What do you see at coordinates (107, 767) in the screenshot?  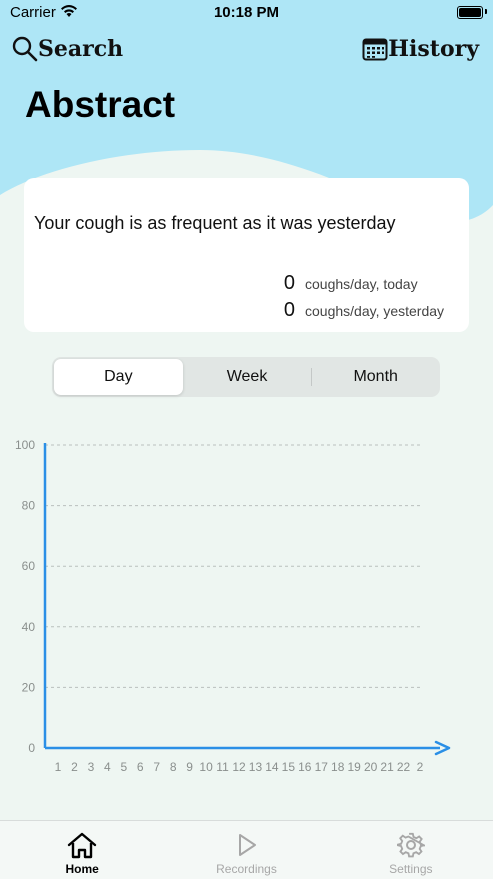 I see `x-tick-label: 4` at bounding box center [107, 767].